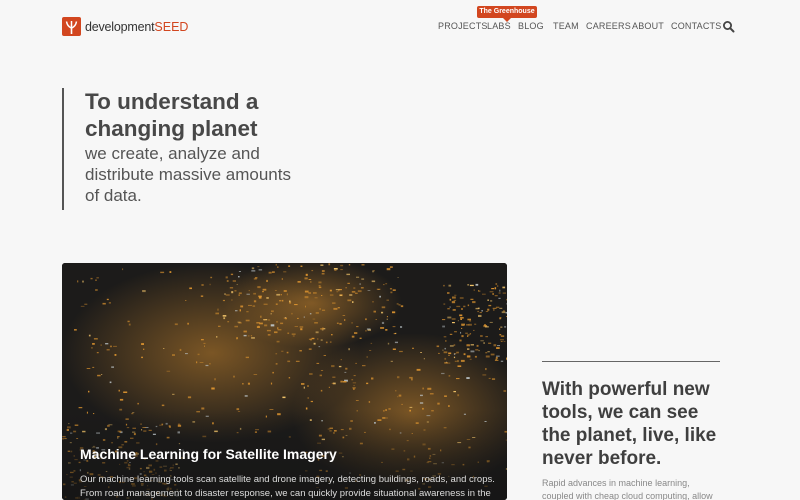 The image size is (800, 500). I want to click on search-button, so click(729, 27).